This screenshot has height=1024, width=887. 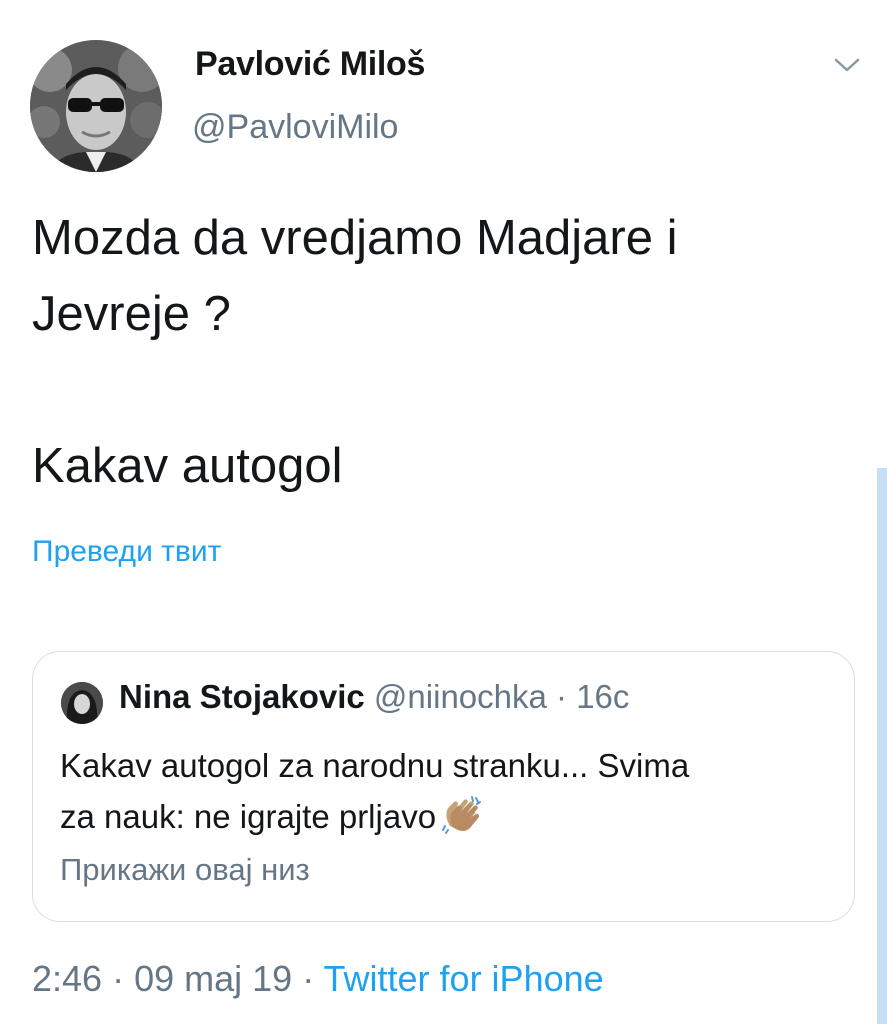 I want to click on tweet-date: 09 maj 19, so click(x=213, y=978).